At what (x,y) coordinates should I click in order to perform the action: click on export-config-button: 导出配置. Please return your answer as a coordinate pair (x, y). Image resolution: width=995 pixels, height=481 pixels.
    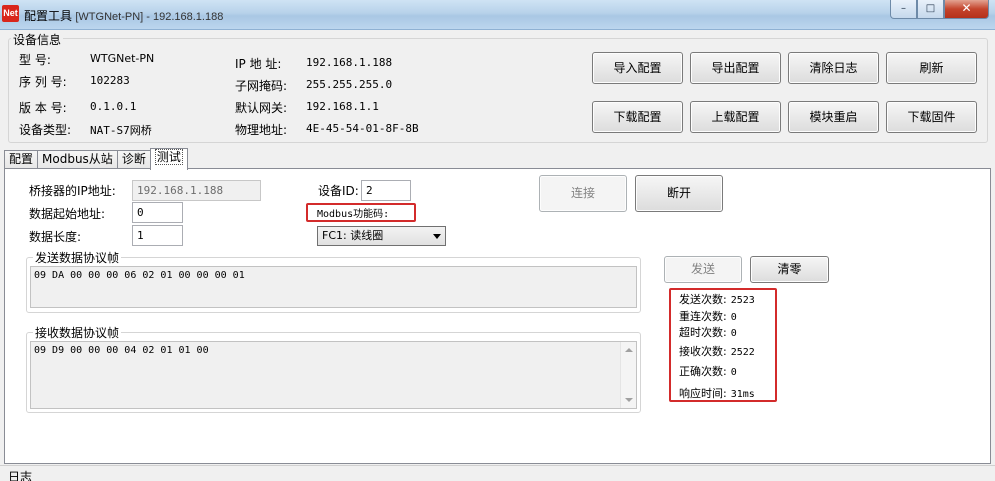
    Looking at the image, I should click on (735, 68).